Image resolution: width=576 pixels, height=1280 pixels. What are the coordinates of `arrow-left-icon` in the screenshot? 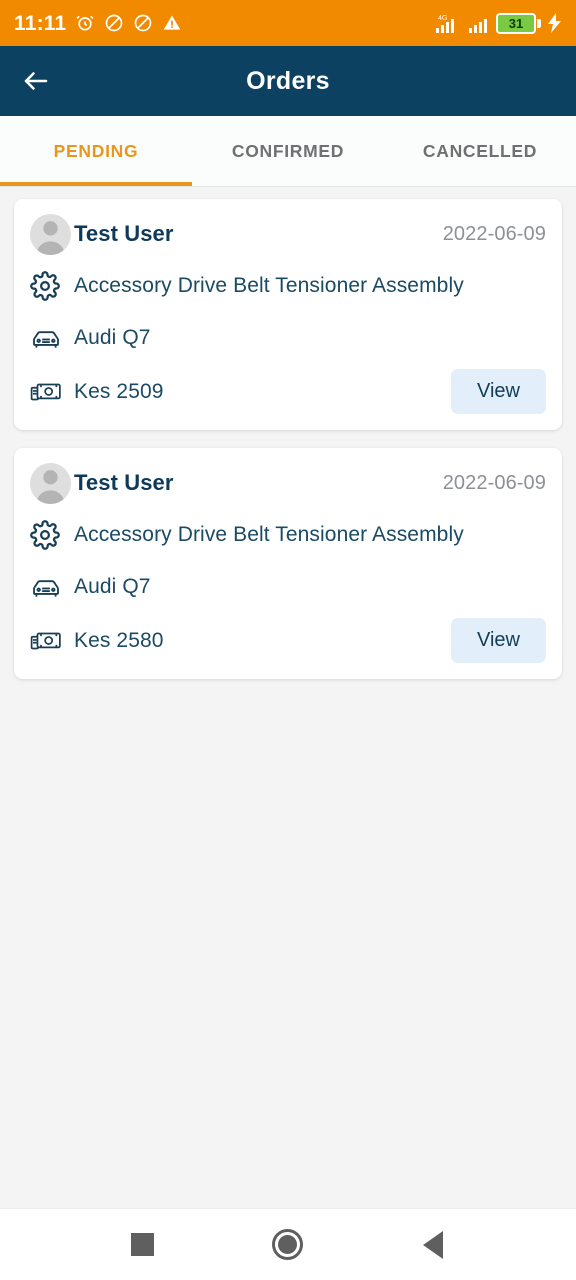 It's located at (36, 81).